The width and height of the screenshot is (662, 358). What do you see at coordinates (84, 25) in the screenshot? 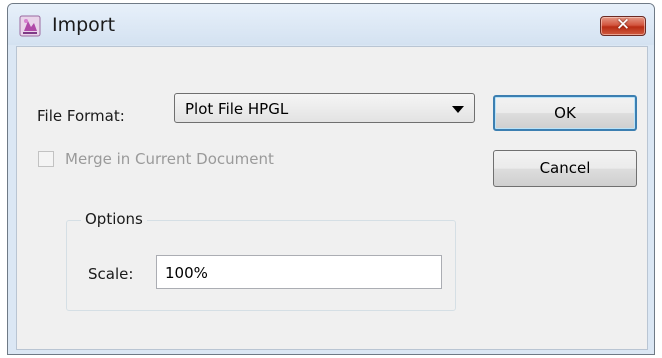
I see `window-title: Import` at bounding box center [84, 25].